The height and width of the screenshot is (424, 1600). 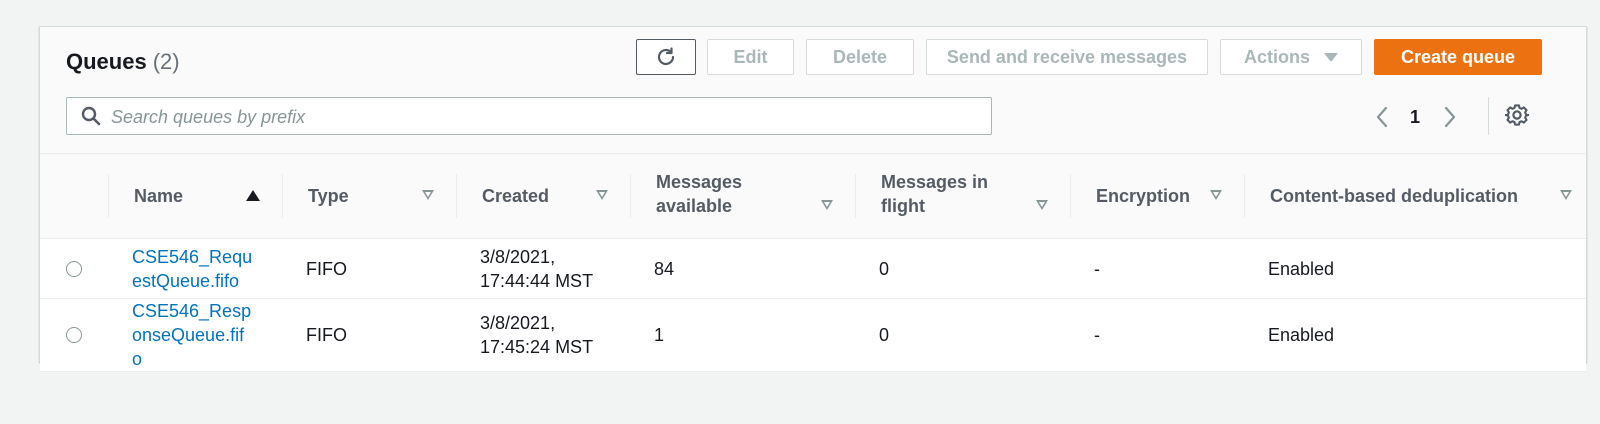 What do you see at coordinates (195, 196) in the screenshot?
I see `column-header-name: Name` at bounding box center [195, 196].